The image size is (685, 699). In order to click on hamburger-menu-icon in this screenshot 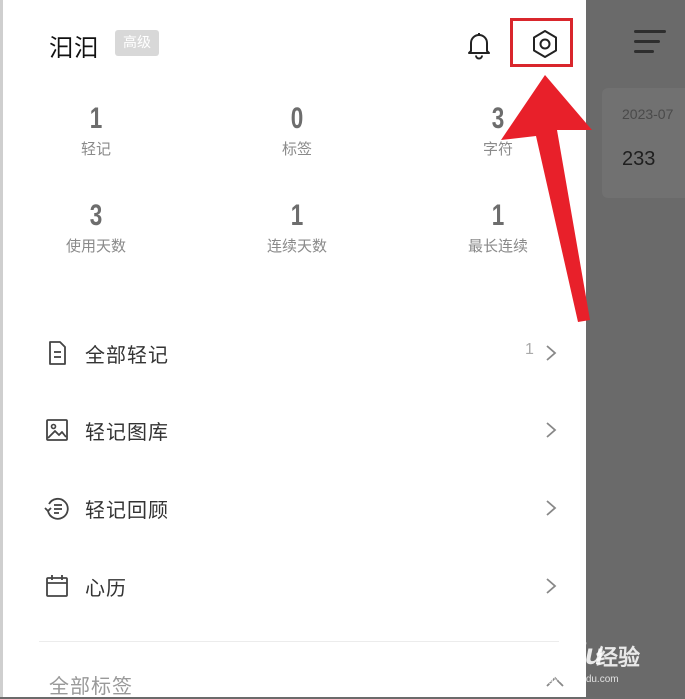, I will do `click(651, 41)`.